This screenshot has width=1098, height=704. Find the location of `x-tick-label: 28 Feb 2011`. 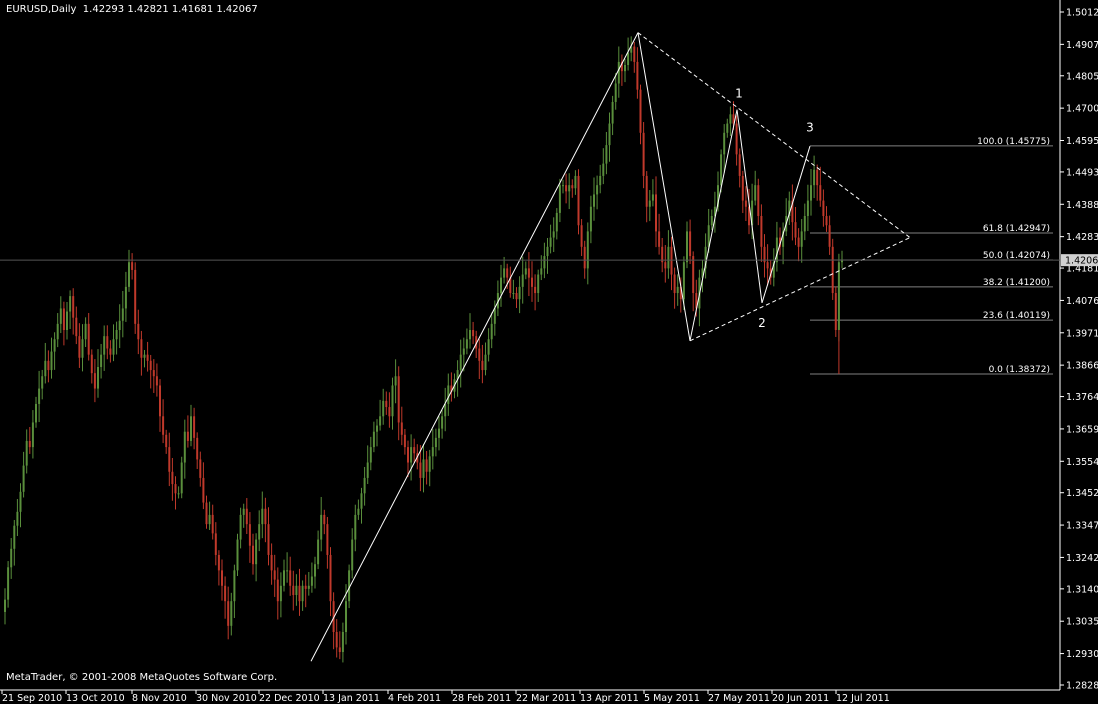

x-tick-label: 28 Feb 2011 is located at coordinates (481, 698).